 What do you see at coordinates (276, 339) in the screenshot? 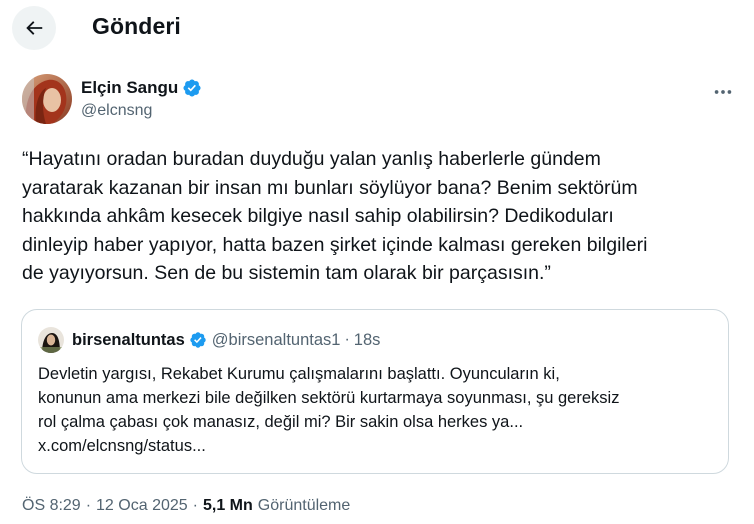
I see `quoted-author-handle: @birsenaltuntas1` at bounding box center [276, 339].